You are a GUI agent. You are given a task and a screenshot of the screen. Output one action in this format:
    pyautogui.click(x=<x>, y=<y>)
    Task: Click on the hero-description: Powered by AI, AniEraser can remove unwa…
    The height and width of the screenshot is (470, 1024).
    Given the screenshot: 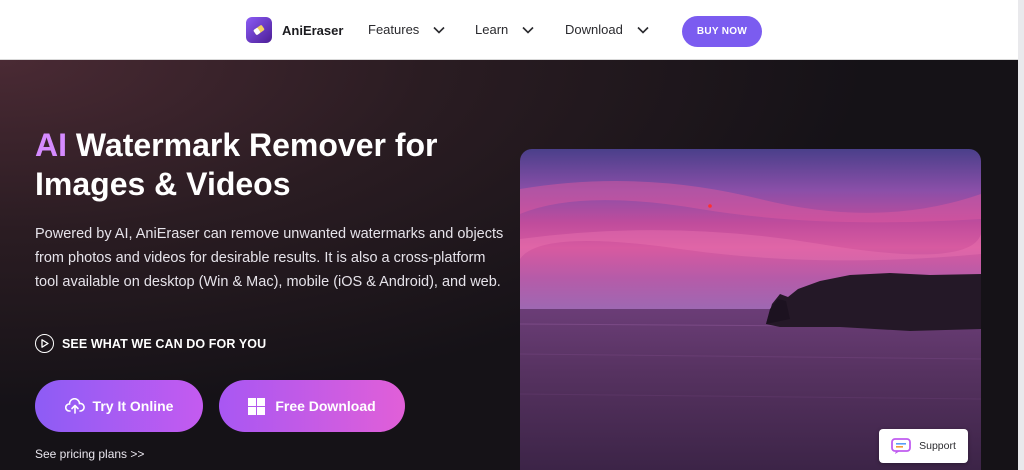 What is the action you would take?
    pyautogui.click(x=269, y=258)
    